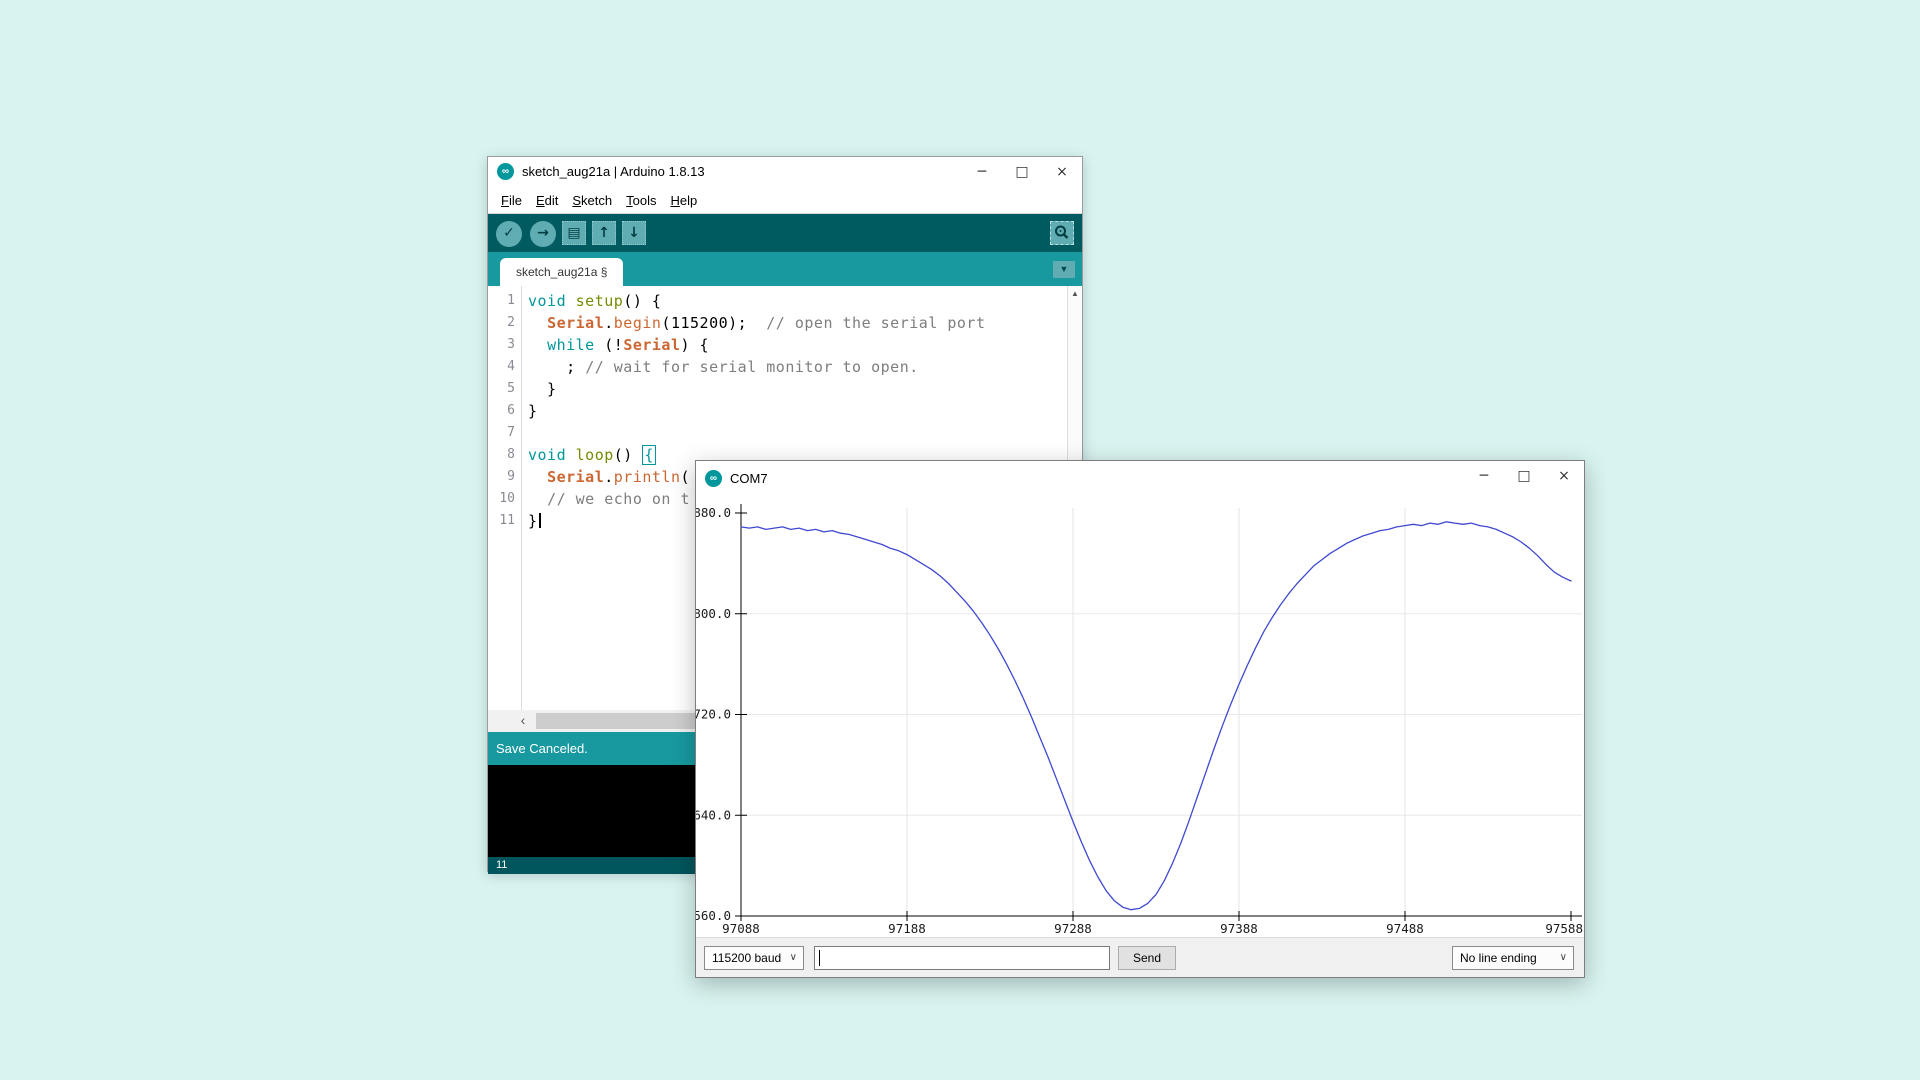 This screenshot has width=1920, height=1080. I want to click on menu-item-help: Help, so click(683, 200).